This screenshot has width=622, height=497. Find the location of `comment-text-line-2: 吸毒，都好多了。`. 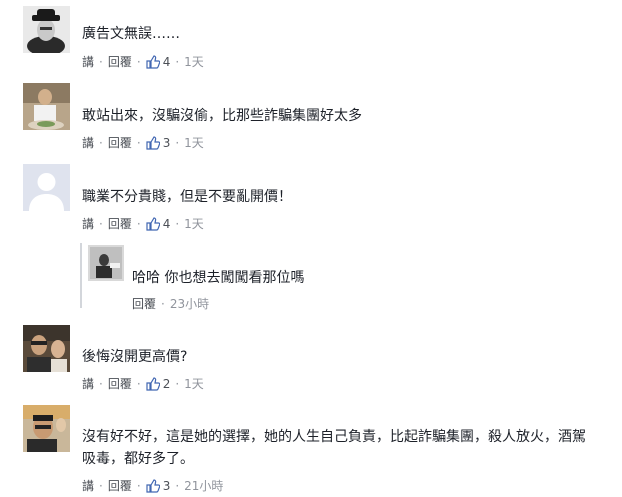

comment-text-line-2: 吸毒，都好多了。 is located at coordinates (138, 459).